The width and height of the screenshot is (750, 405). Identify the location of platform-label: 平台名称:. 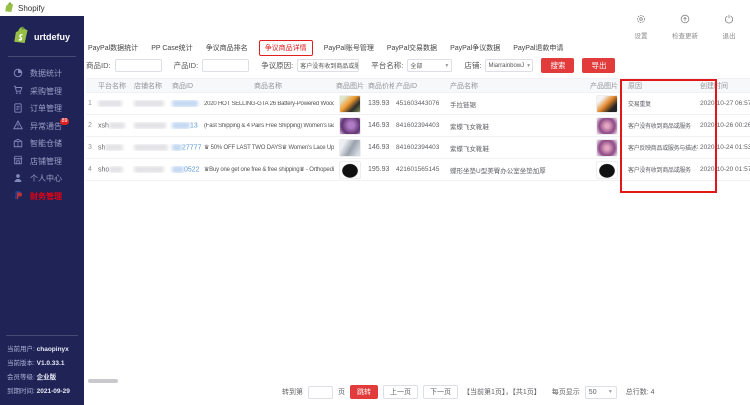
(387, 65).